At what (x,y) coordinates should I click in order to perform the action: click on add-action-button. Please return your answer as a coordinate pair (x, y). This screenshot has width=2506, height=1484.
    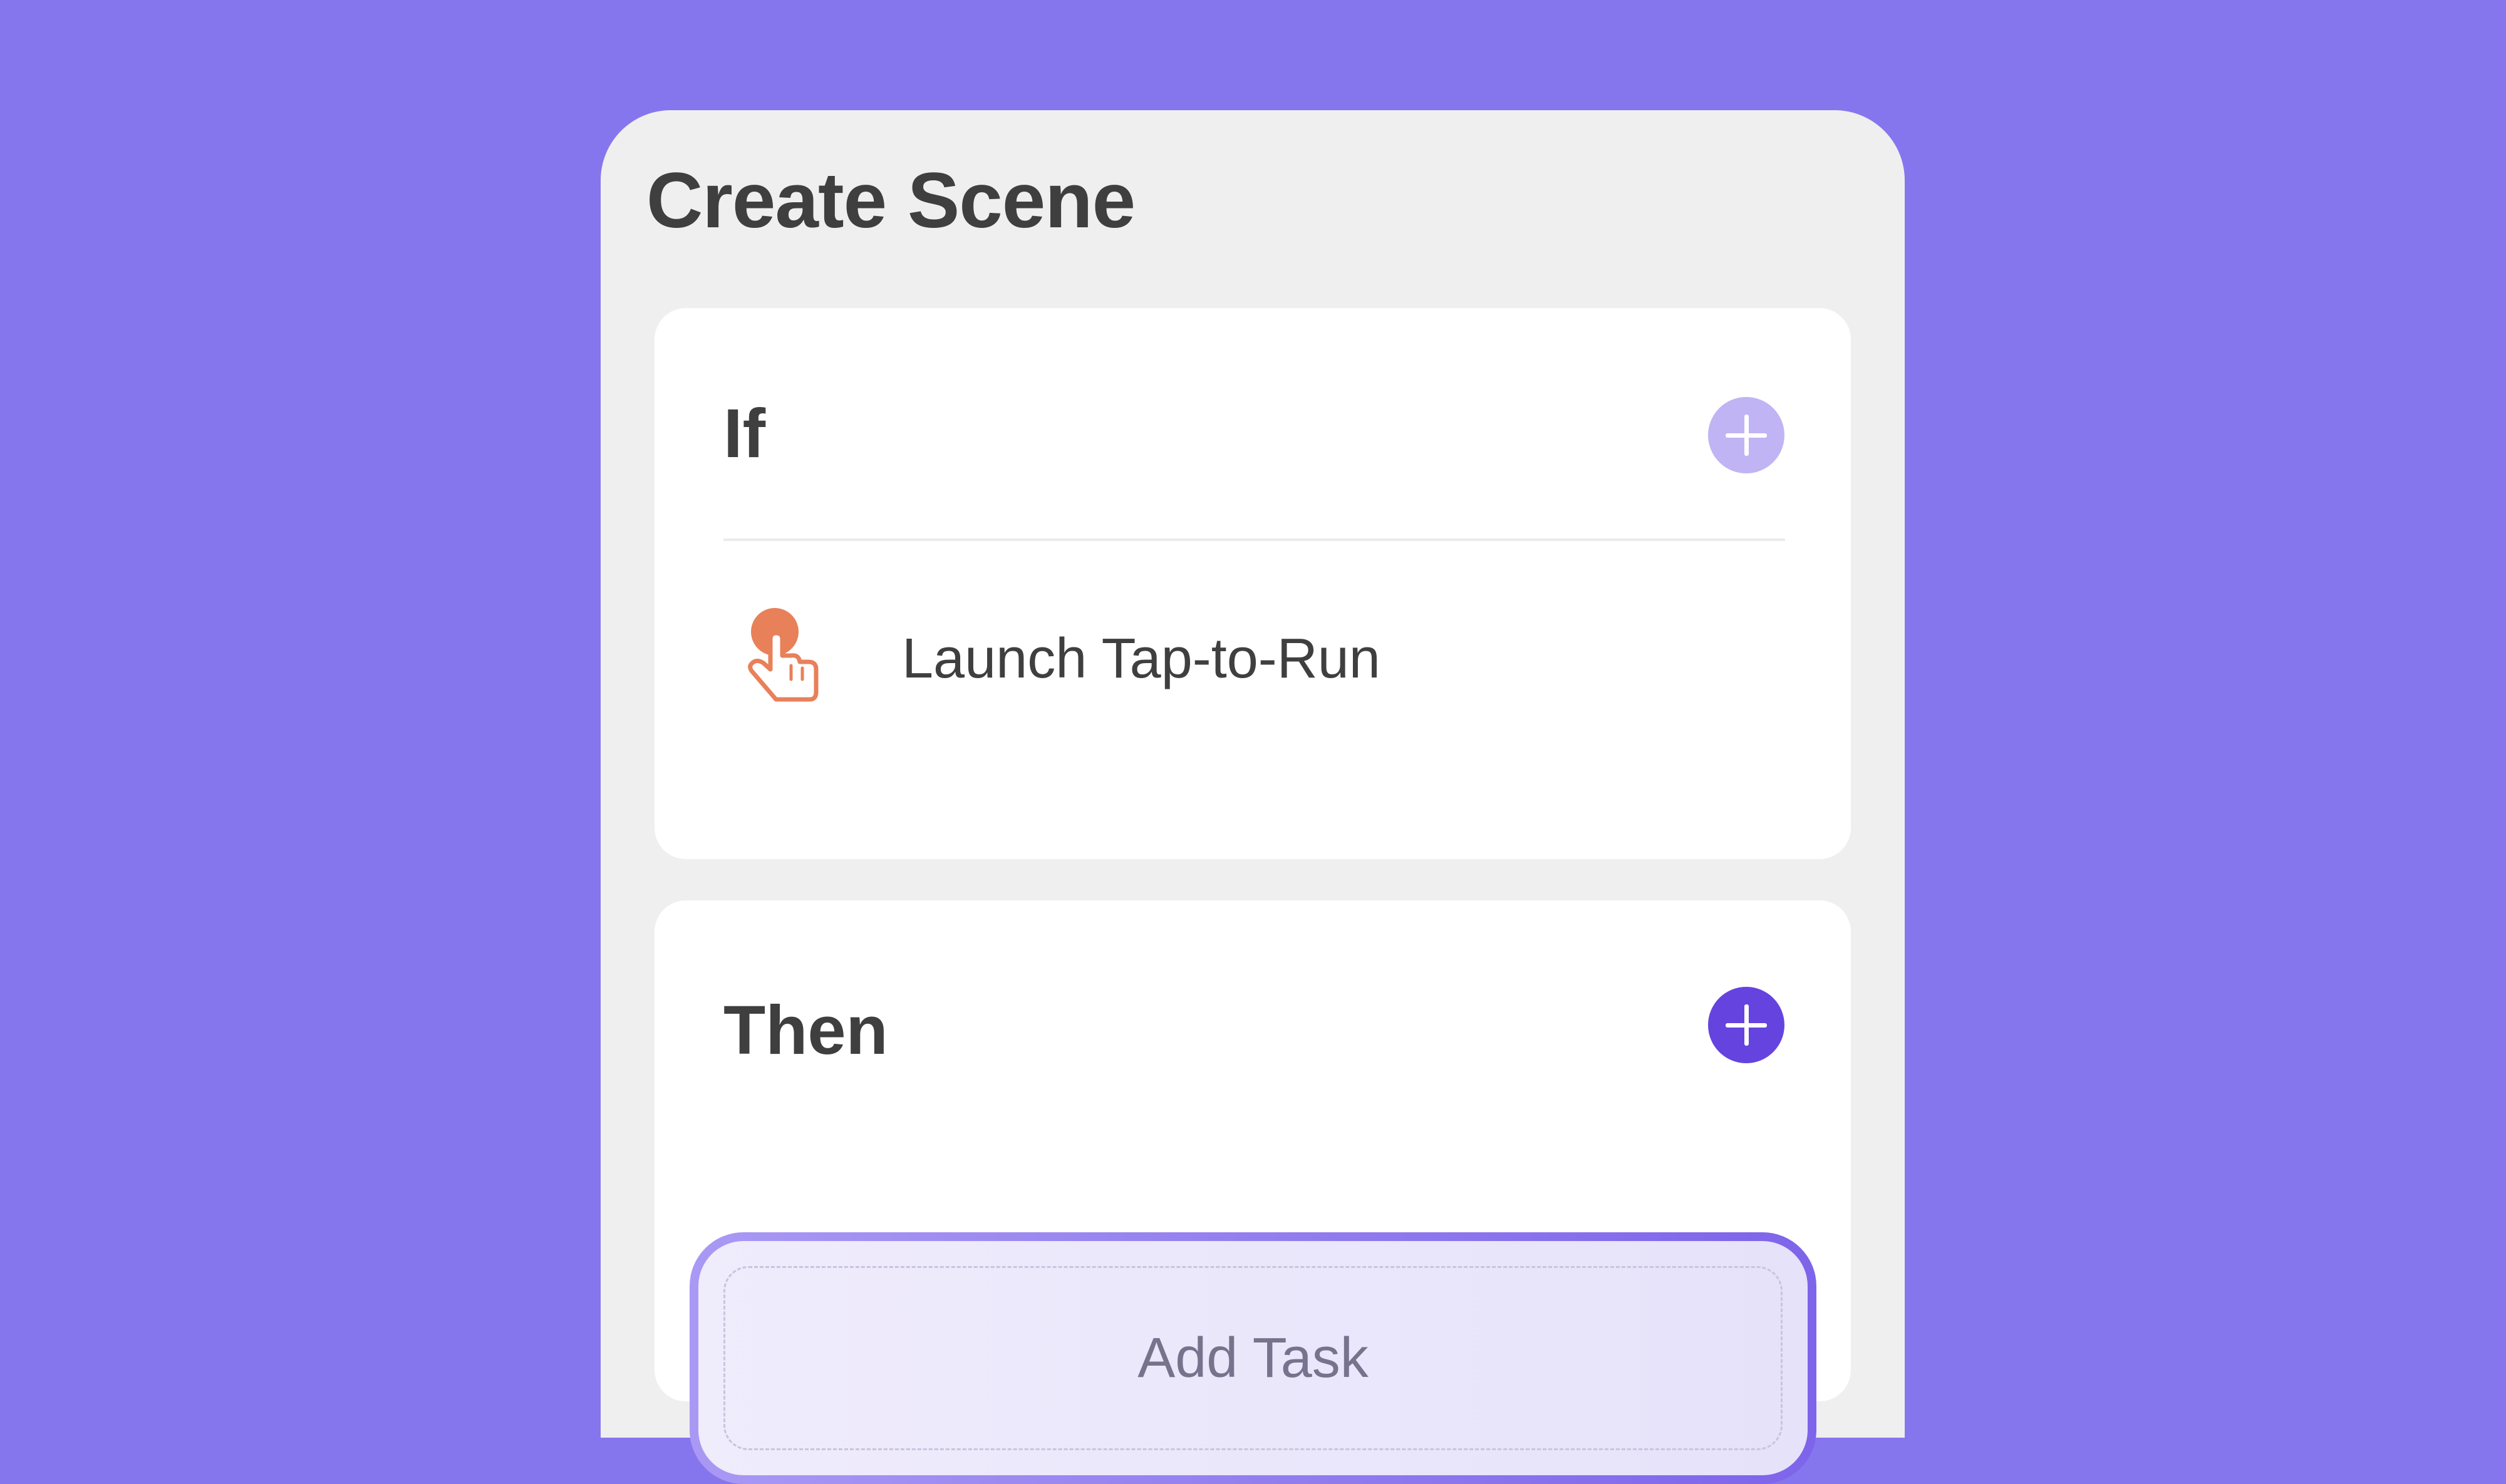
    Looking at the image, I should click on (1746, 1025).